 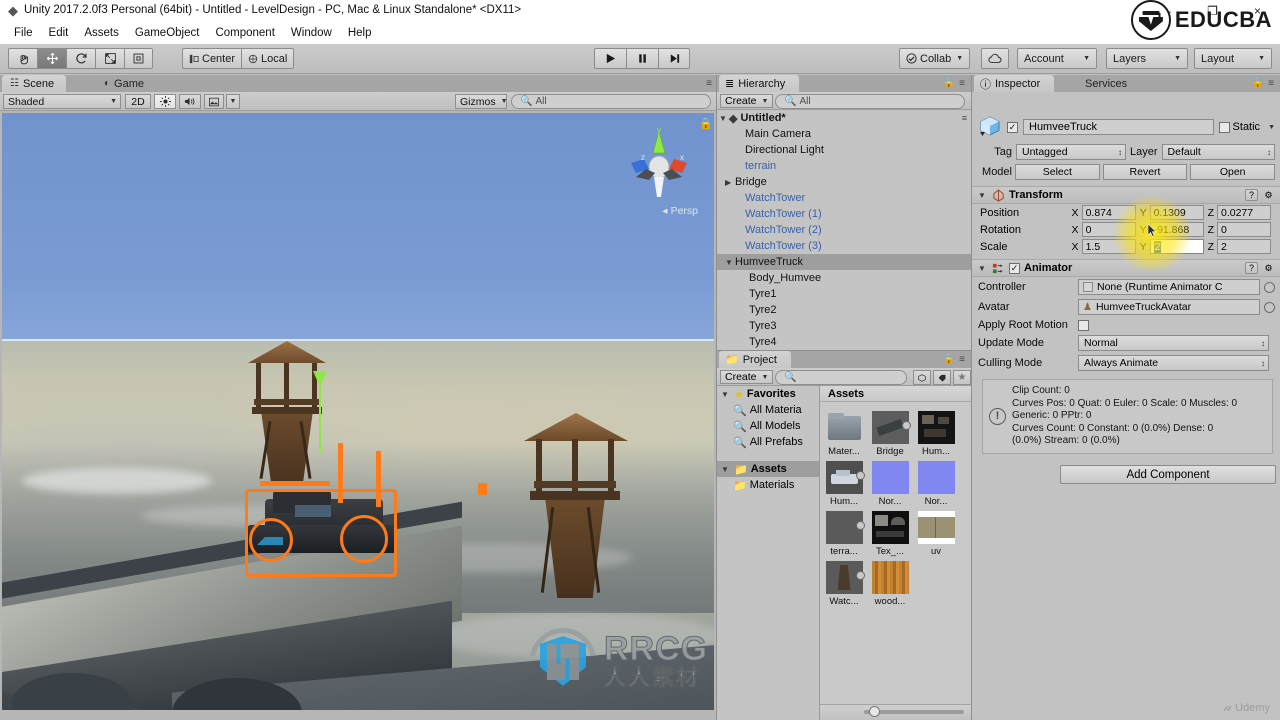 What do you see at coordinates (890, 434) in the screenshot?
I see `asset-item-bridge: Bridge` at bounding box center [890, 434].